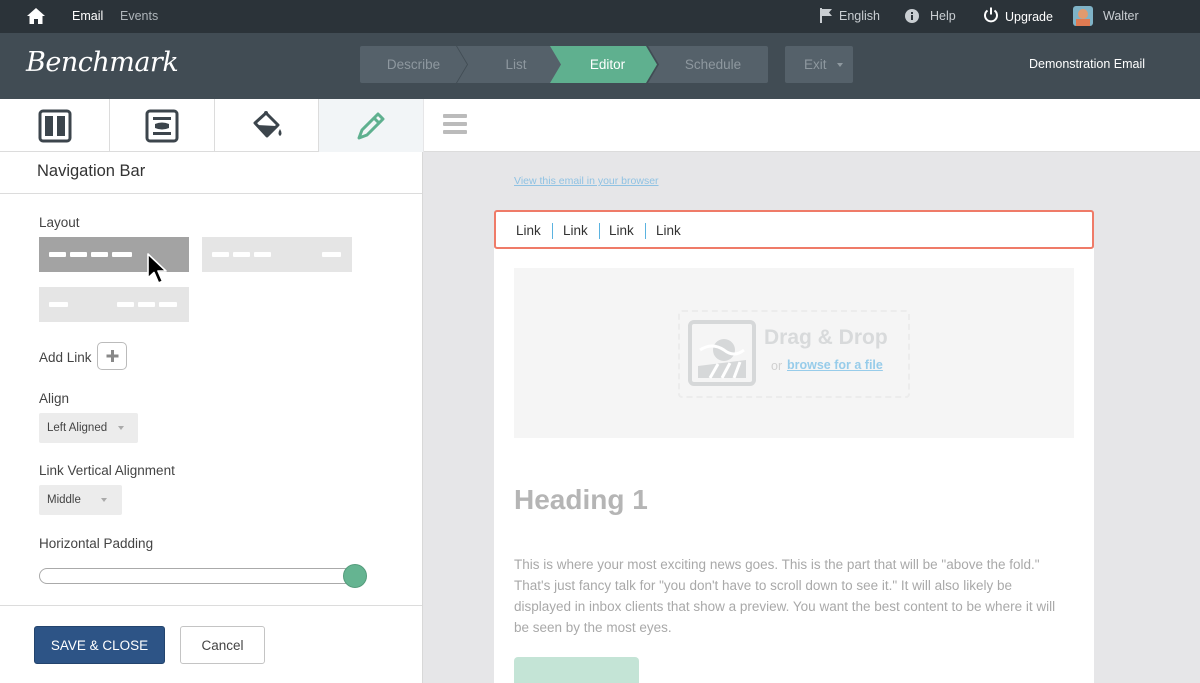 The height and width of the screenshot is (683, 1200). Describe the element at coordinates (114, 304) in the screenshot. I see `layout-option-right` at that location.